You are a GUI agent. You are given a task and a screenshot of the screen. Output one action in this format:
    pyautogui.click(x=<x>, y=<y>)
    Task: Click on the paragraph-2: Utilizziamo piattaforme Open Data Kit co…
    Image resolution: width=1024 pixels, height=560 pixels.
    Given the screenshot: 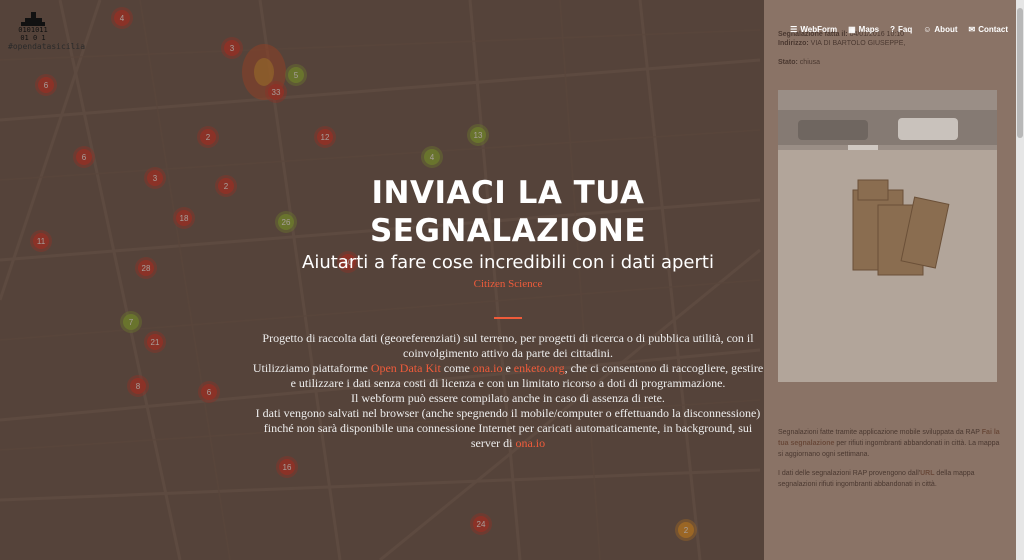 What is the action you would take?
    pyautogui.click(x=508, y=375)
    